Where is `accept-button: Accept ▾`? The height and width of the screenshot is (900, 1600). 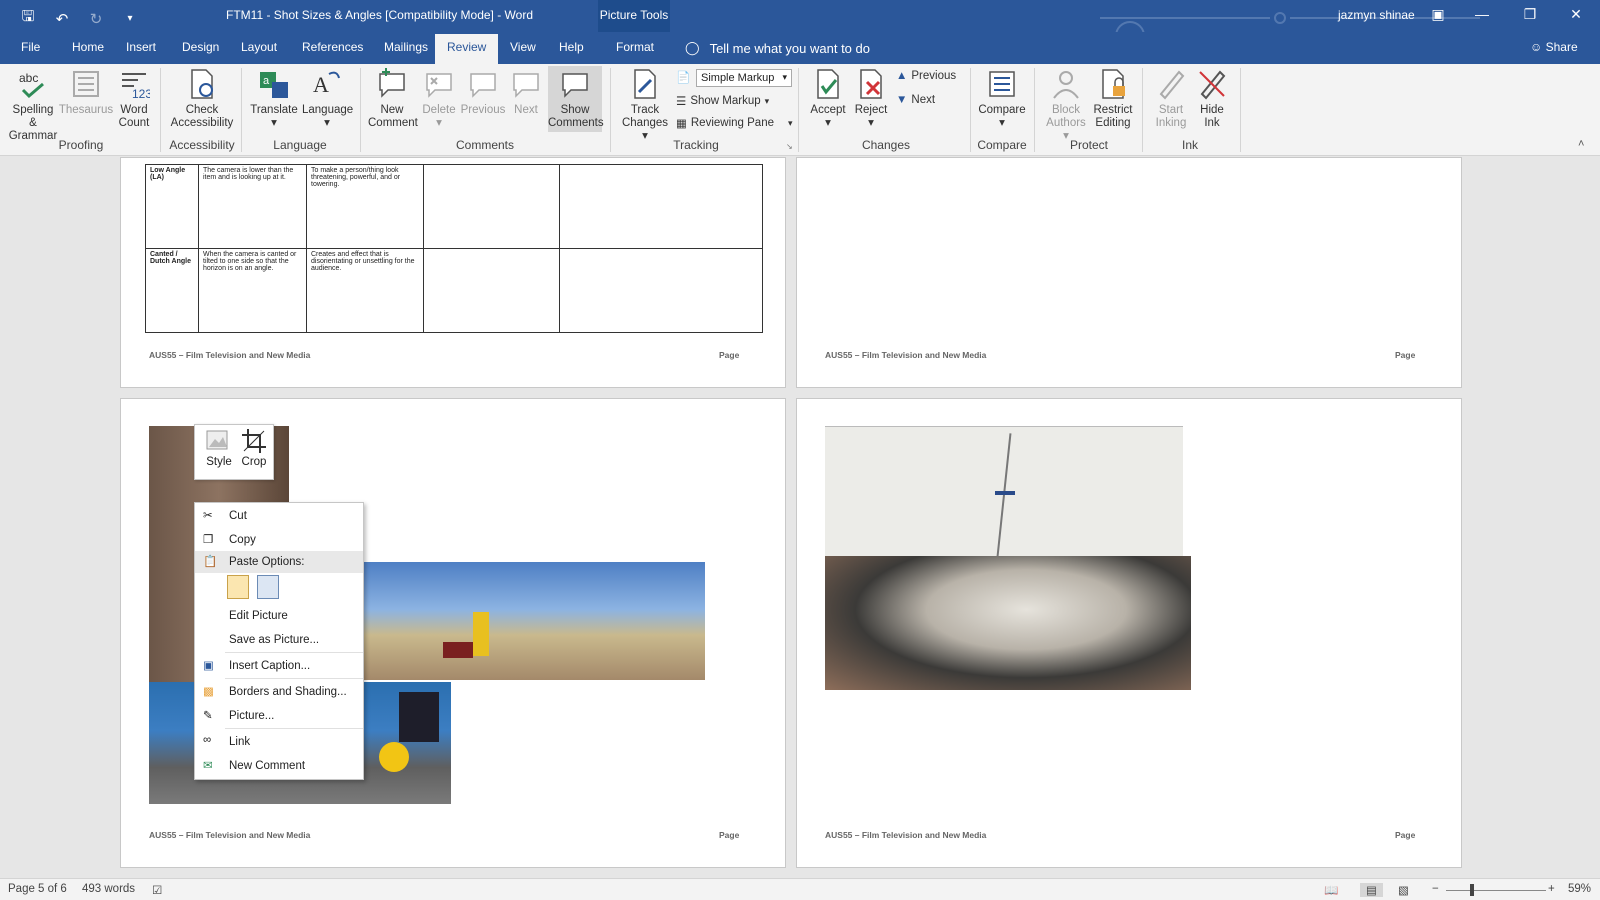 accept-button: Accept ▾ is located at coordinates (828, 99).